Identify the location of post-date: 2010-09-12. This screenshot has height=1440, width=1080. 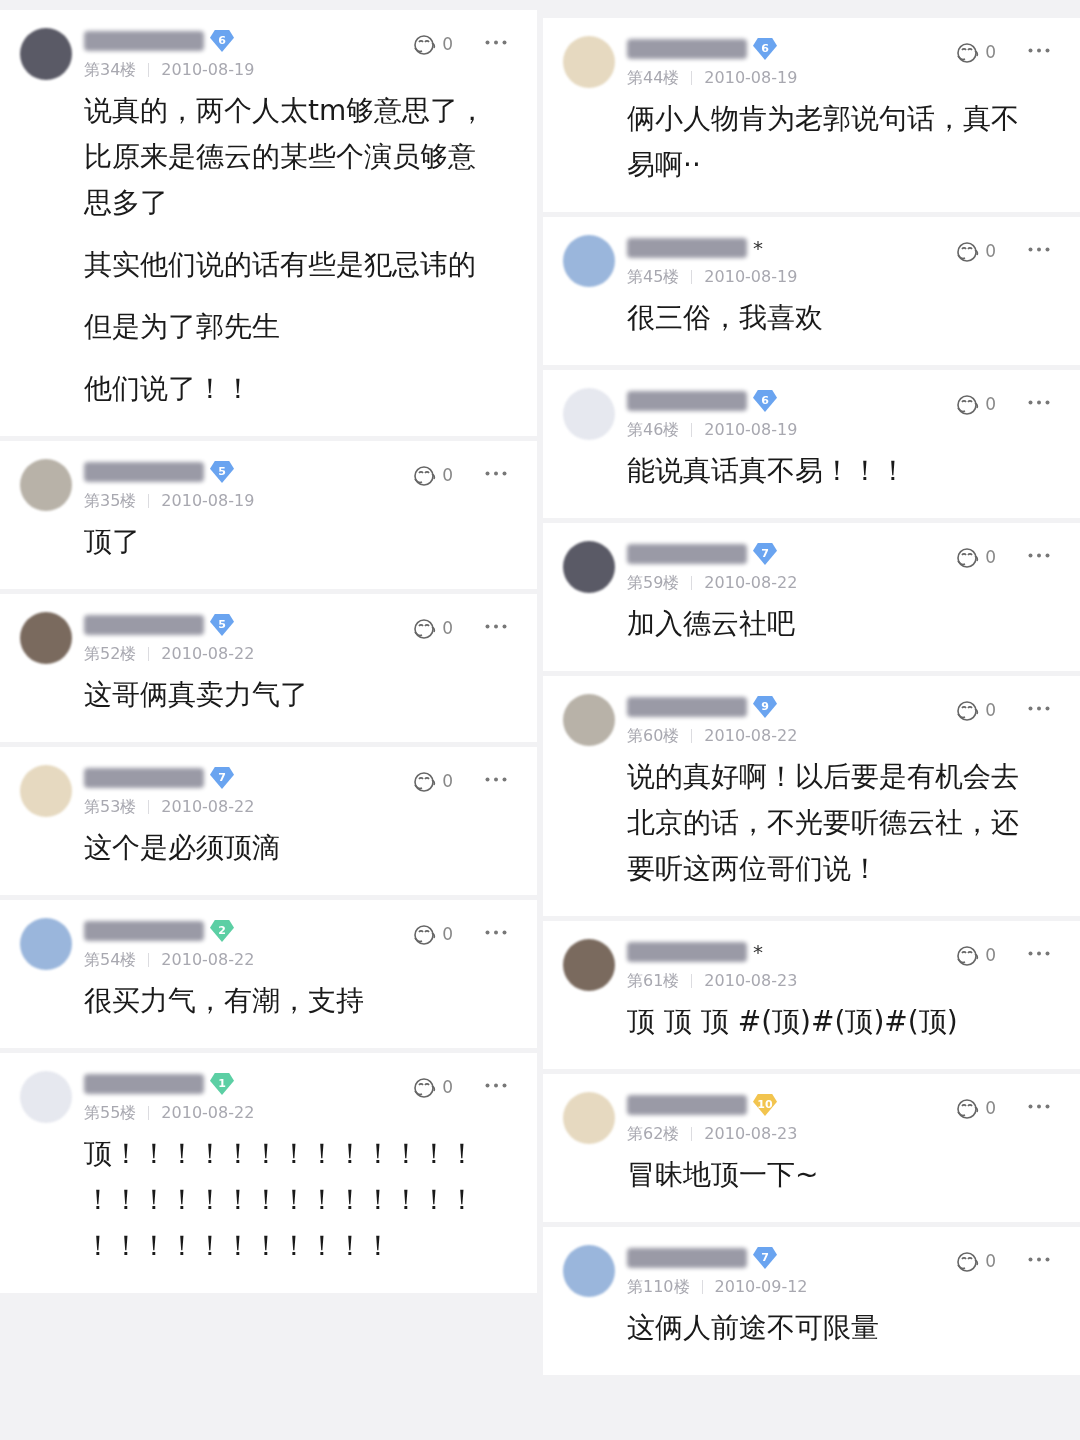
(761, 1287).